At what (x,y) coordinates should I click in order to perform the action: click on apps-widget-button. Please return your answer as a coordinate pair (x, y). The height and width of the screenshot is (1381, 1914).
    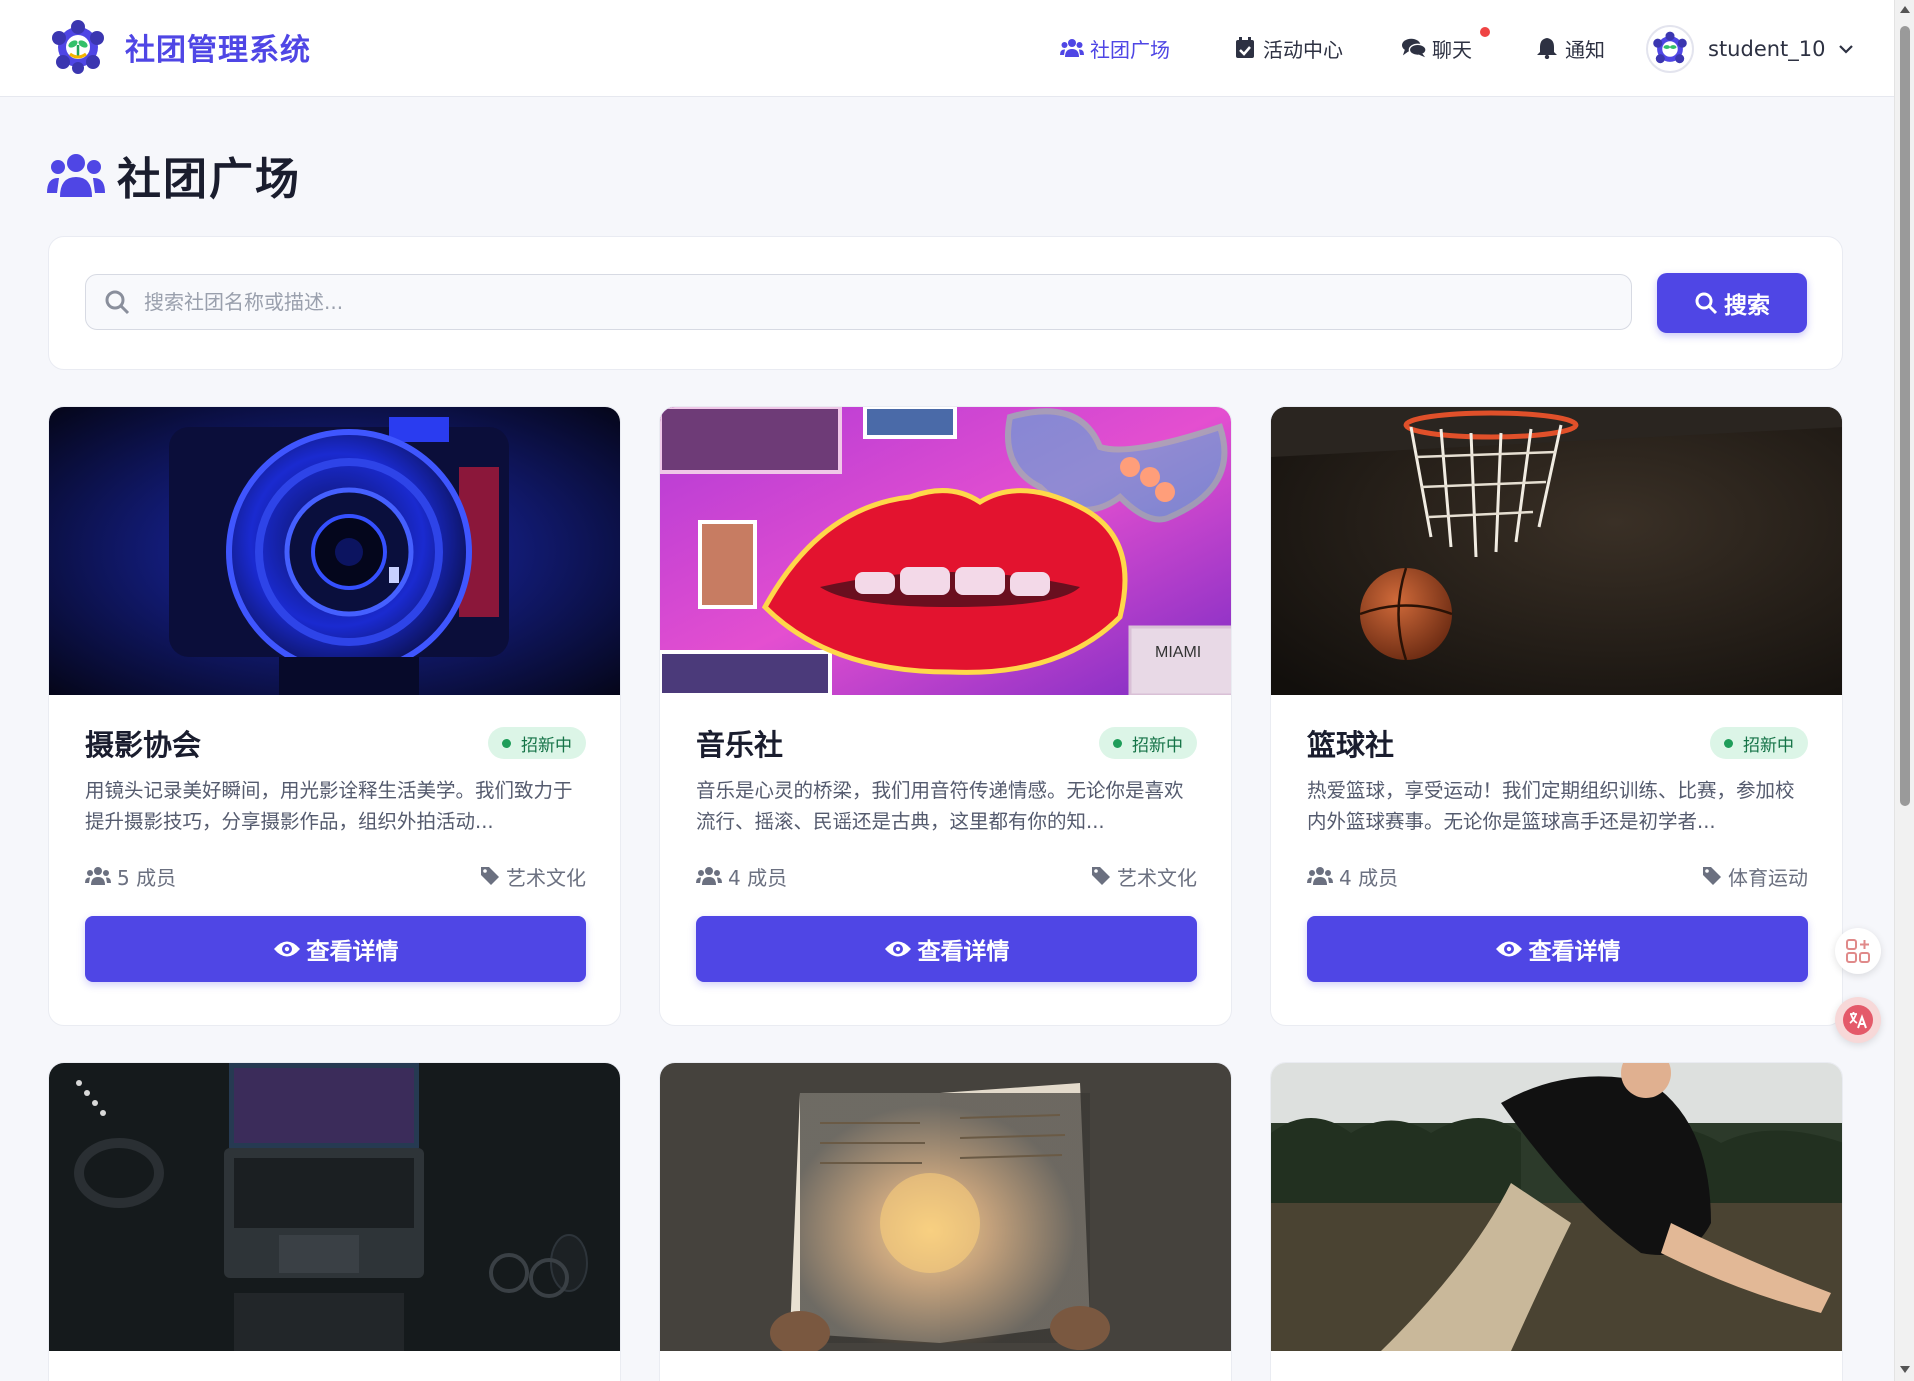
    Looking at the image, I should click on (1858, 951).